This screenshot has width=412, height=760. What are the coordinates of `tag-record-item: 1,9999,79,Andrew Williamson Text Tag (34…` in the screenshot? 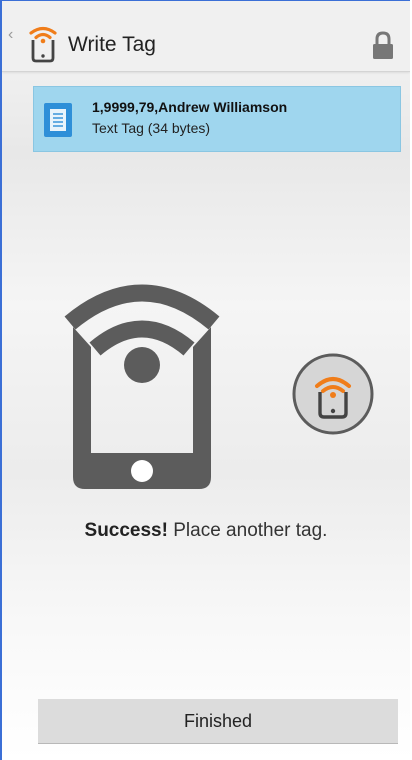 It's located at (217, 119).